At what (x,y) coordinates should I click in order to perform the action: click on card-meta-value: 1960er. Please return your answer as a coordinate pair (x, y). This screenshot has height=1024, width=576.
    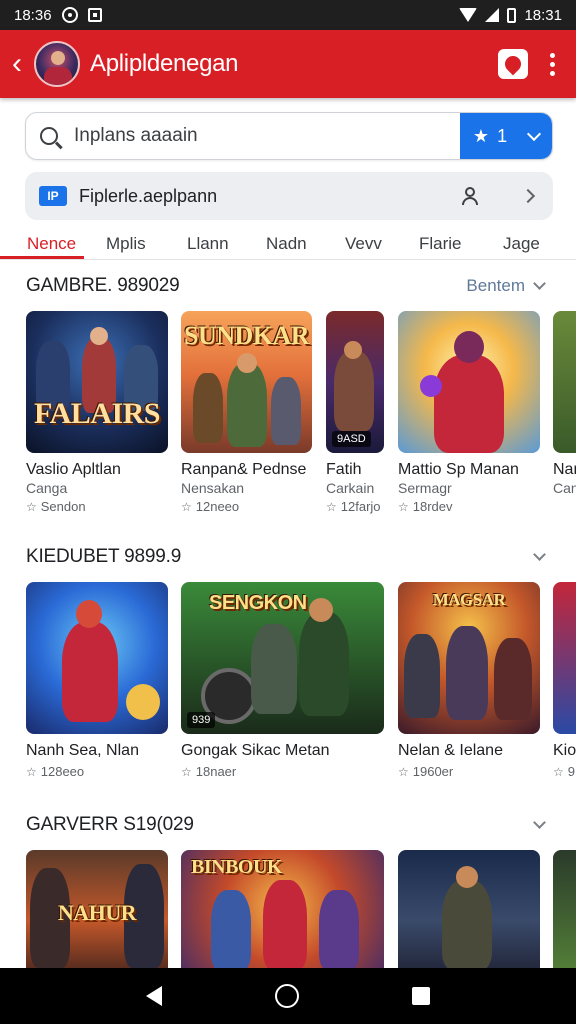
    Looking at the image, I should click on (433, 771).